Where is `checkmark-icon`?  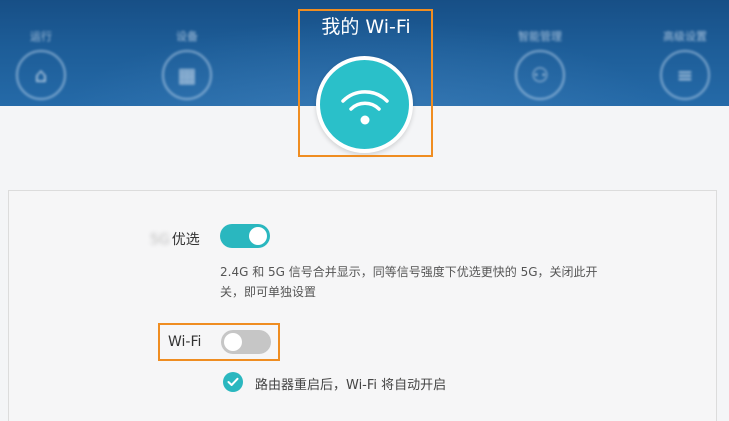 checkmark-icon is located at coordinates (233, 381).